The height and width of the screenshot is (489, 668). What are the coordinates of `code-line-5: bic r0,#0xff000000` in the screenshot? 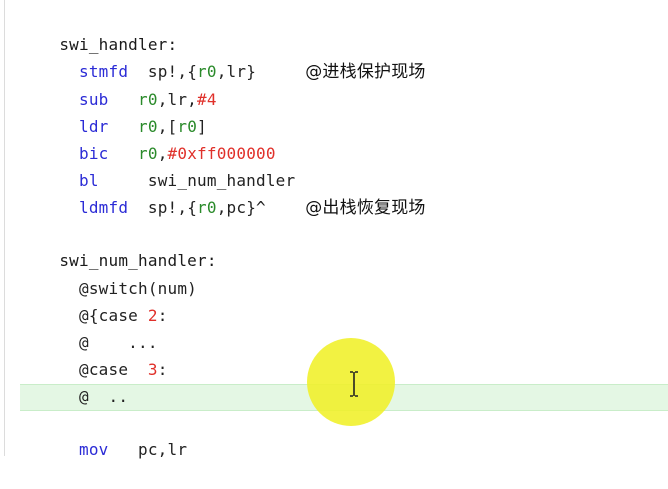 It's located at (148, 139).